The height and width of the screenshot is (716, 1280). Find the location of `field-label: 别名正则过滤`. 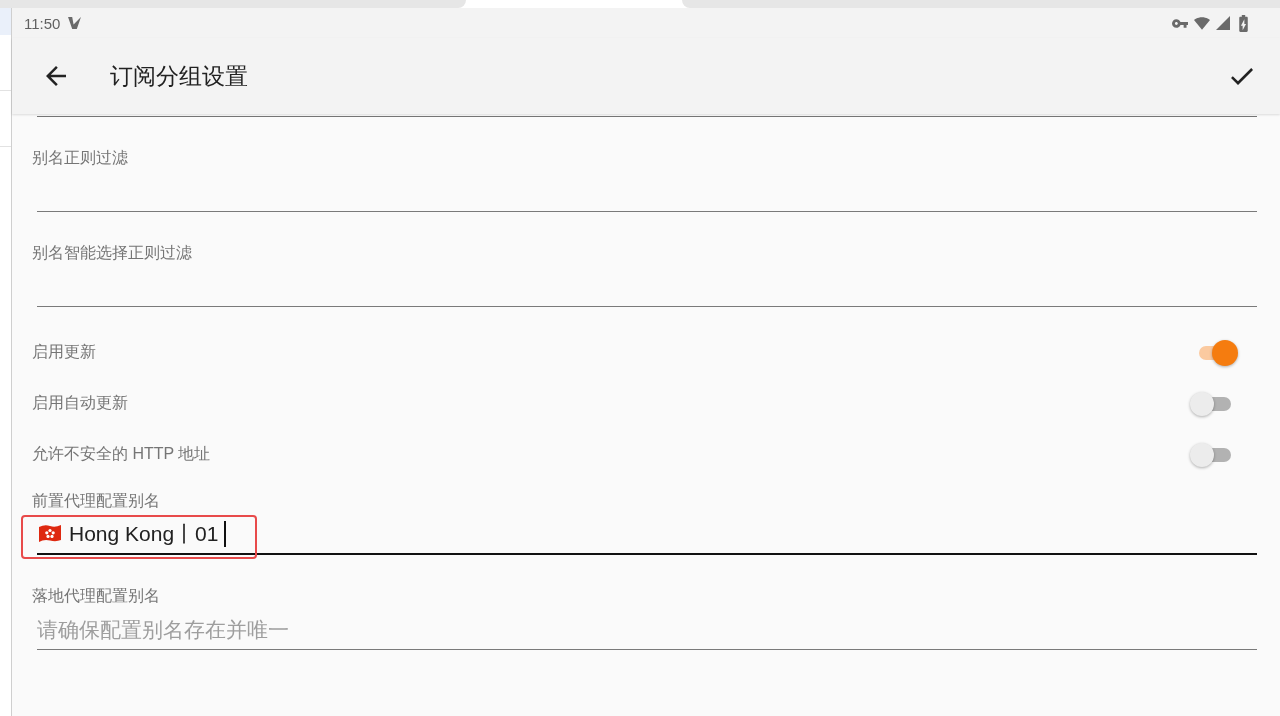

field-label: 别名正则过滤 is located at coordinates (80, 158).